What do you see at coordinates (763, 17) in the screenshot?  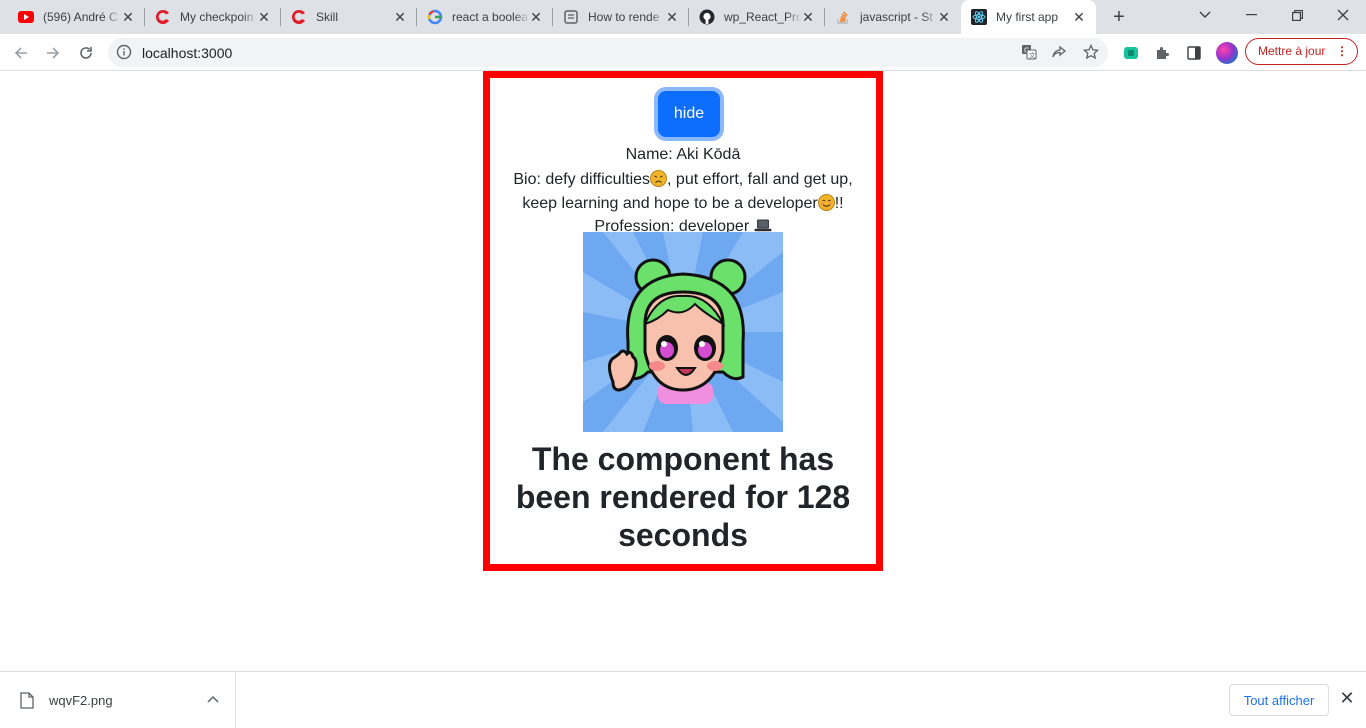 I see `tab-title: wp_React_Pro` at bounding box center [763, 17].